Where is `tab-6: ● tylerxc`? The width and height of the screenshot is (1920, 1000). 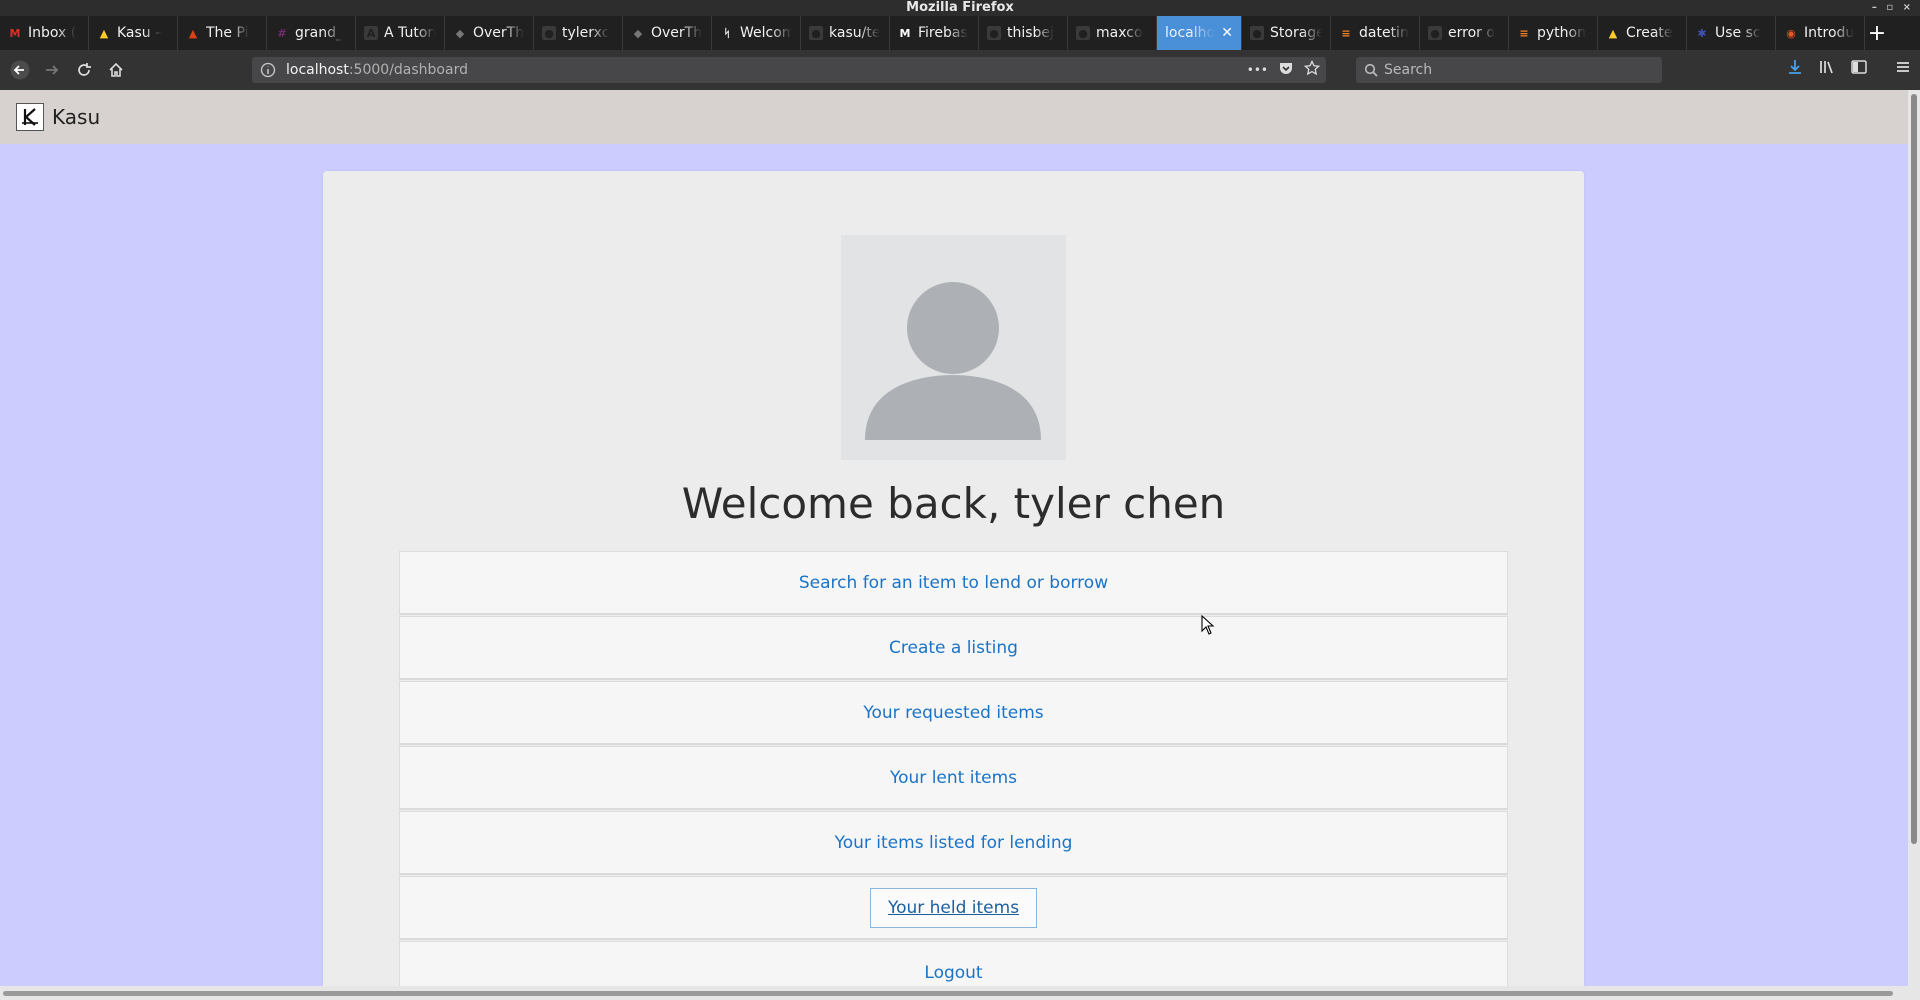
tab-6: ● tylerxc is located at coordinates (578, 33).